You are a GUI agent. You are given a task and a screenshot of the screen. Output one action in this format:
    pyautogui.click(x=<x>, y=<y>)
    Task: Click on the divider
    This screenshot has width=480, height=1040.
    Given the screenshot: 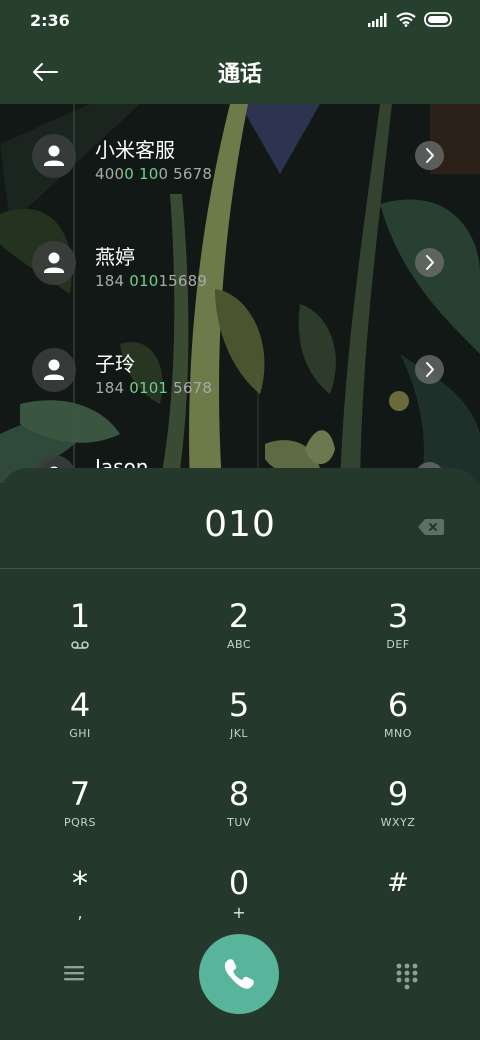 What is the action you would take?
    pyautogui.click(x=240, y=568)
    